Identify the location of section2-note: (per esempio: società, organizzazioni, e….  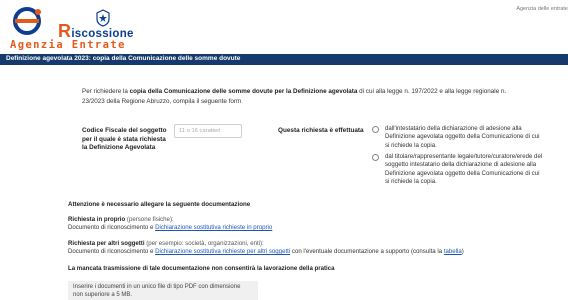
(204, 243).